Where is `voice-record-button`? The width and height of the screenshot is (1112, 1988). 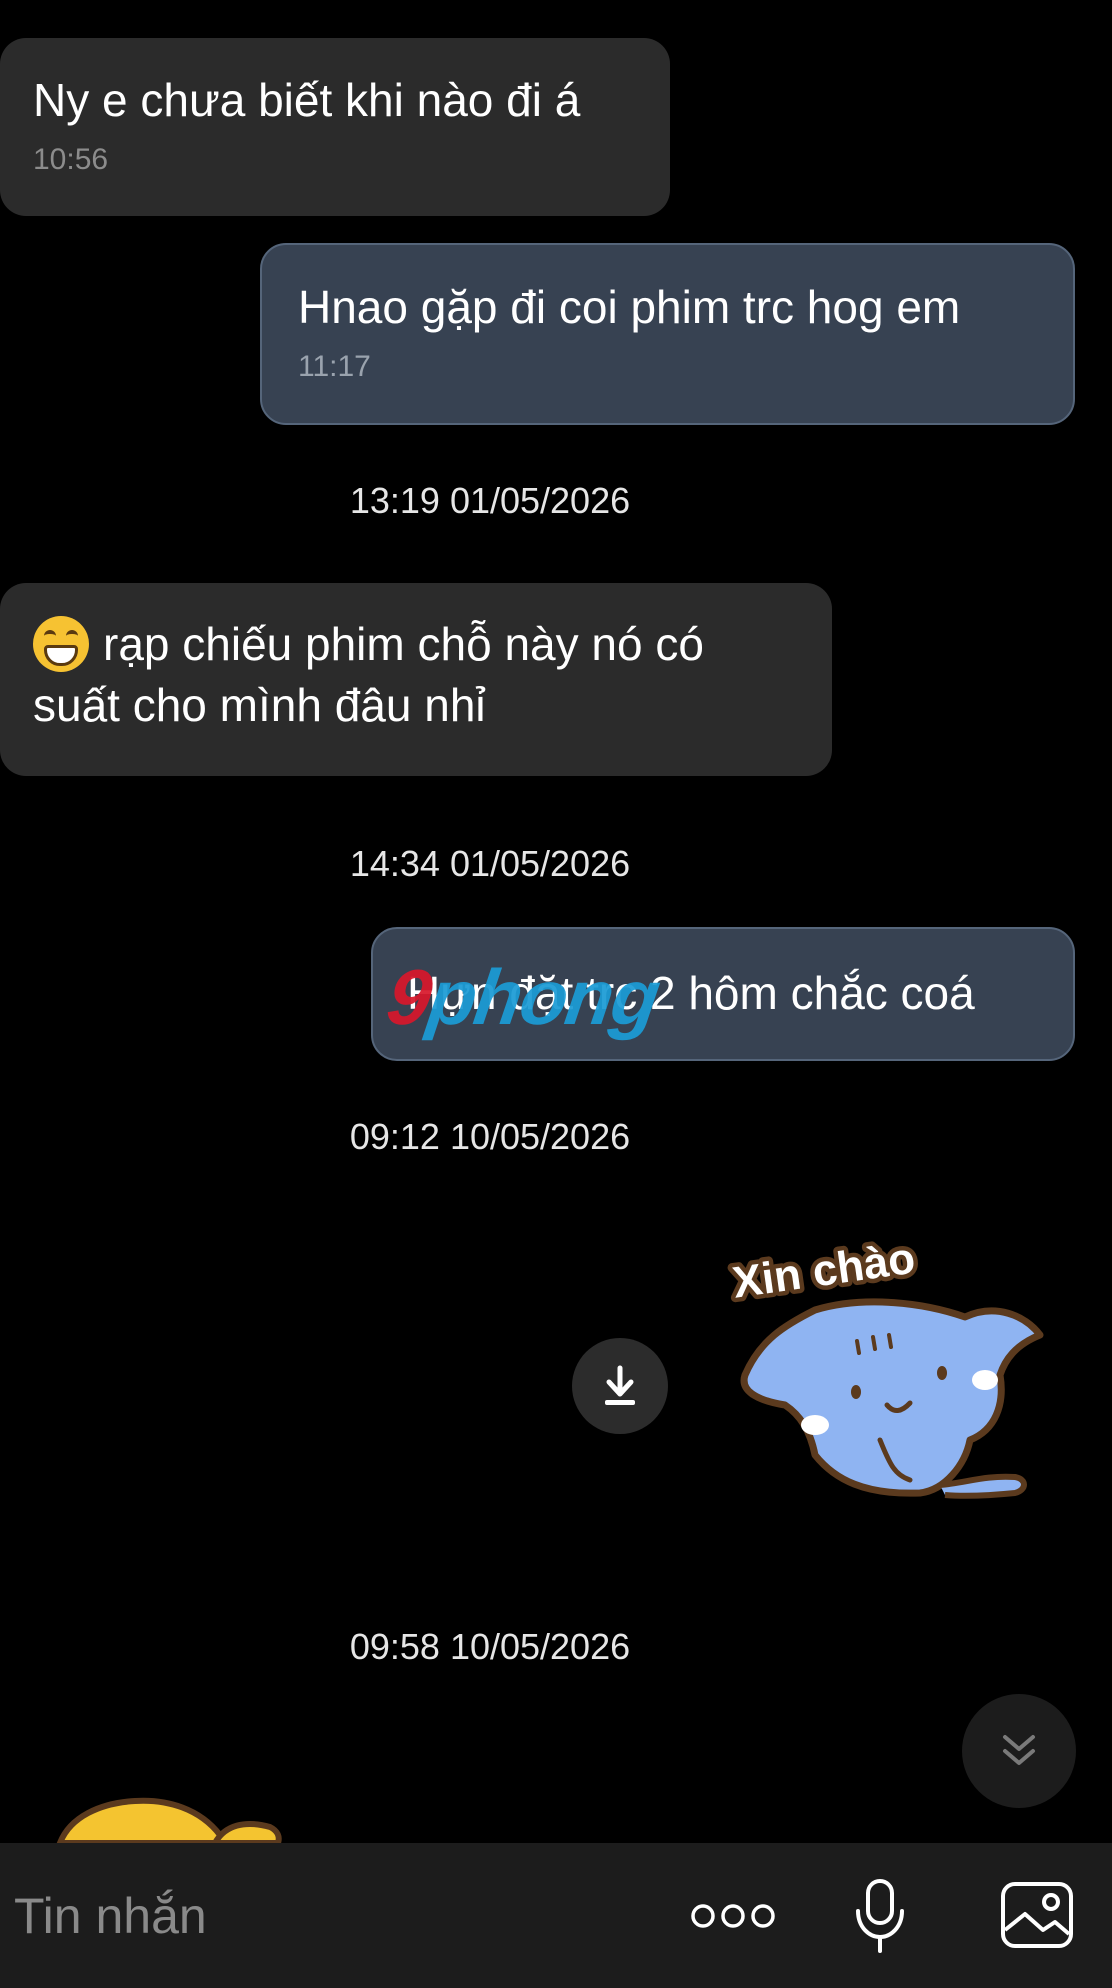
voice-record-button is located at coordinates (880, 1916).